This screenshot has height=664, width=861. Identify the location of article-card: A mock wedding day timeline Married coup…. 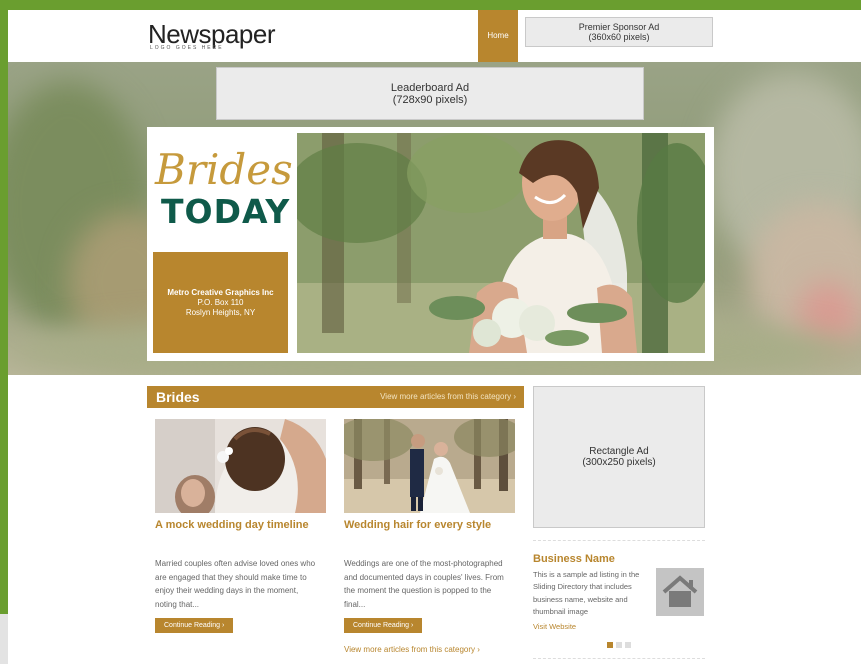
(240, 526).